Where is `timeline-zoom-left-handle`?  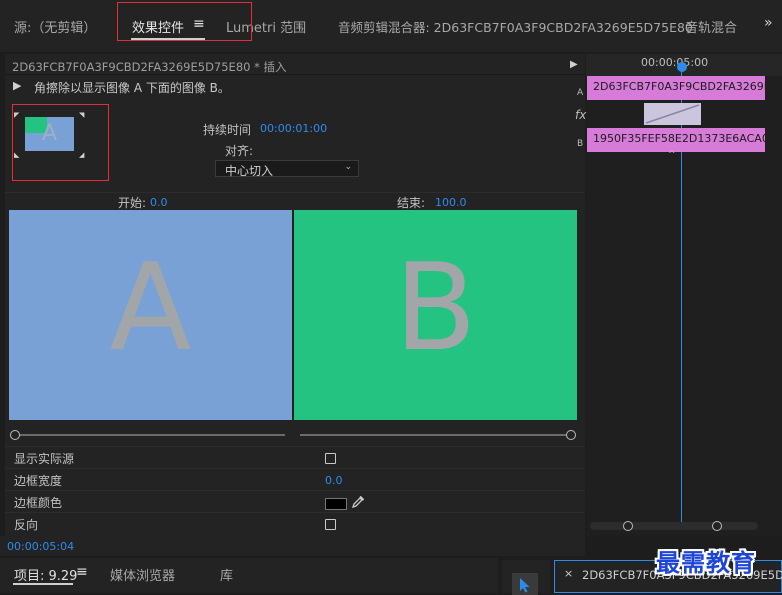 timeline-zoom-left-handle is located at coordinates (628, 526).